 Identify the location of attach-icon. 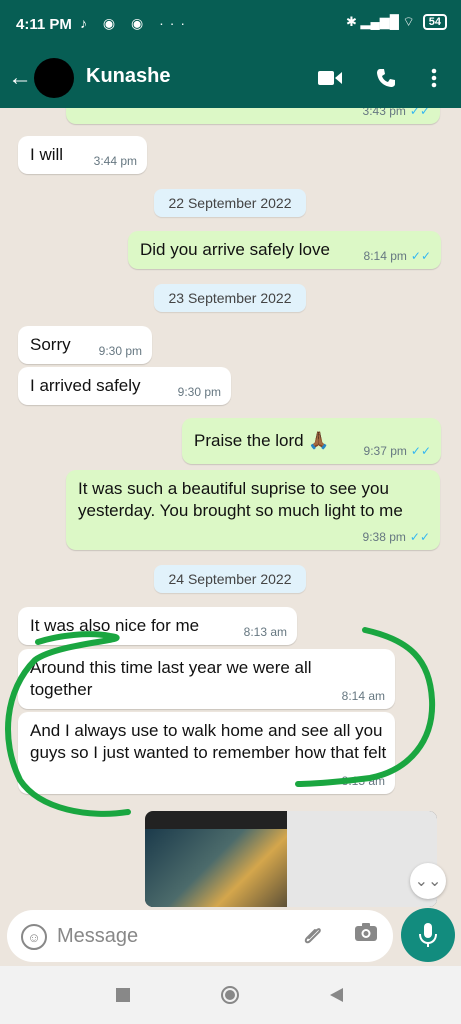
(313, 938).